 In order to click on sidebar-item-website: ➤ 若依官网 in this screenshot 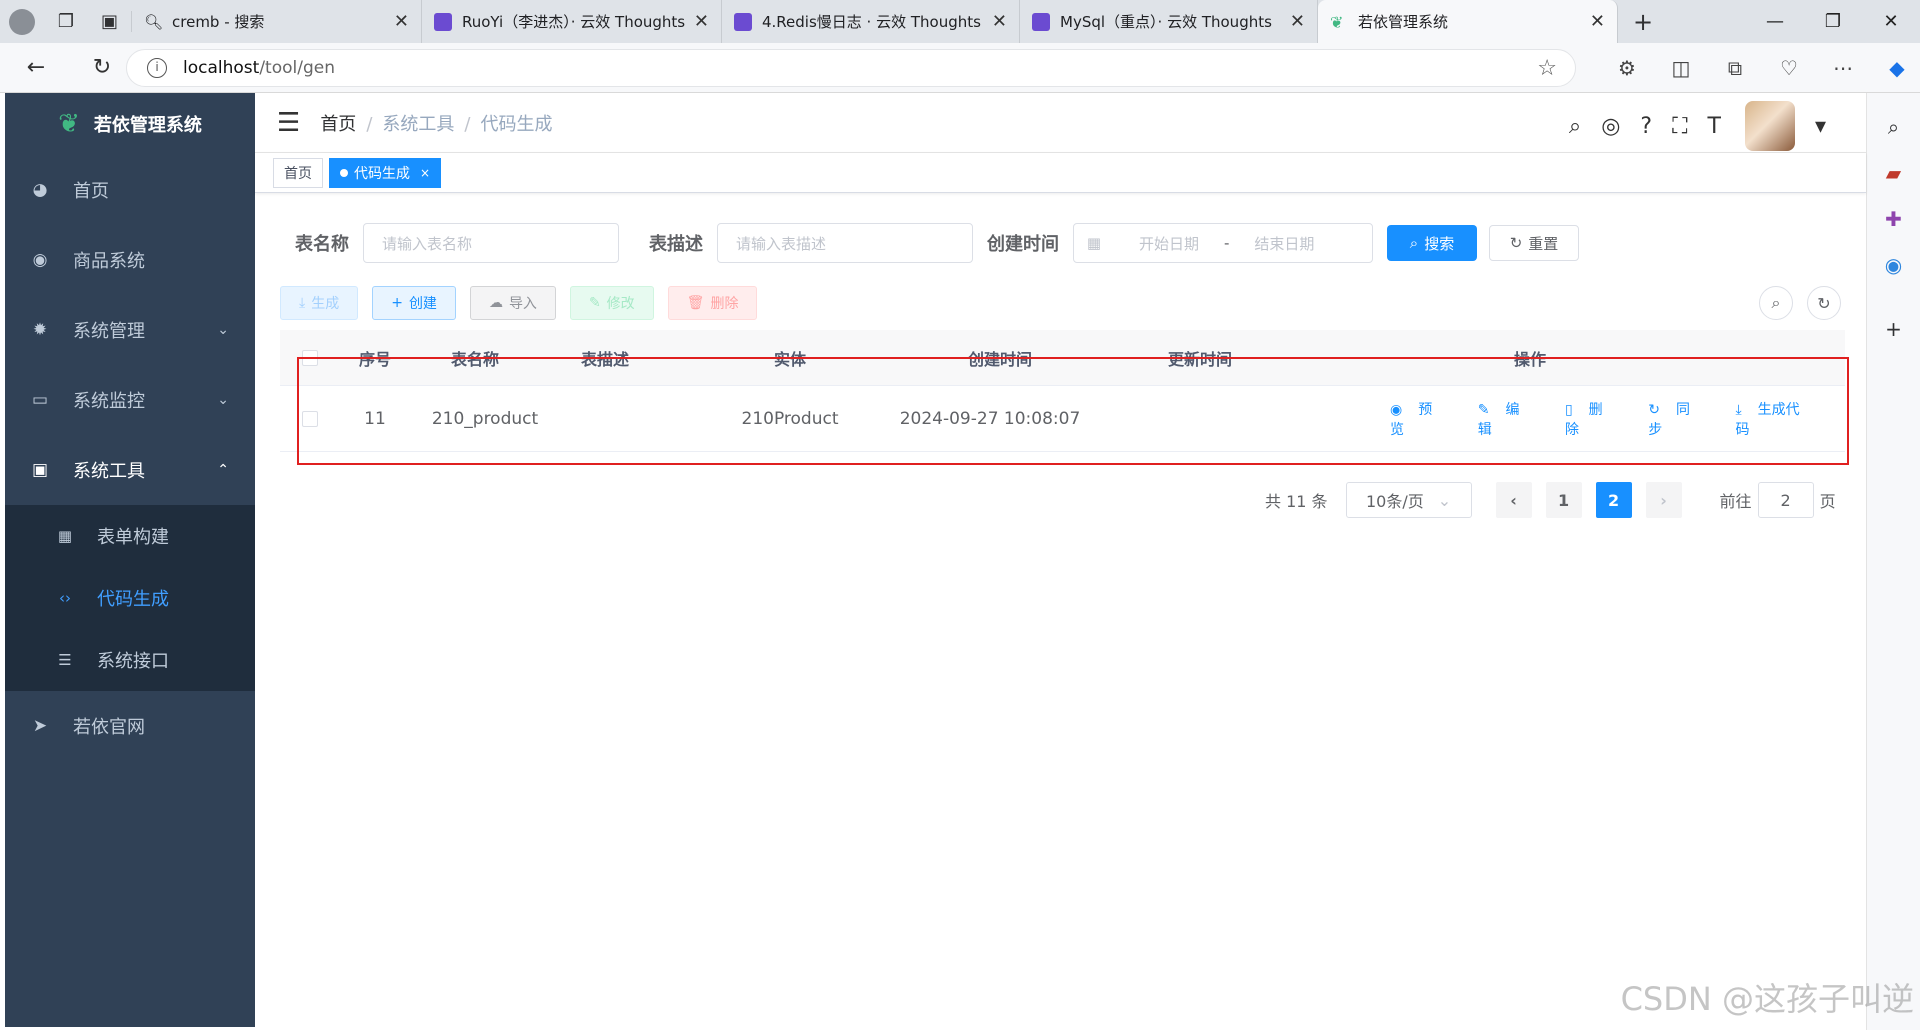, I will do `click(130, 726)`.